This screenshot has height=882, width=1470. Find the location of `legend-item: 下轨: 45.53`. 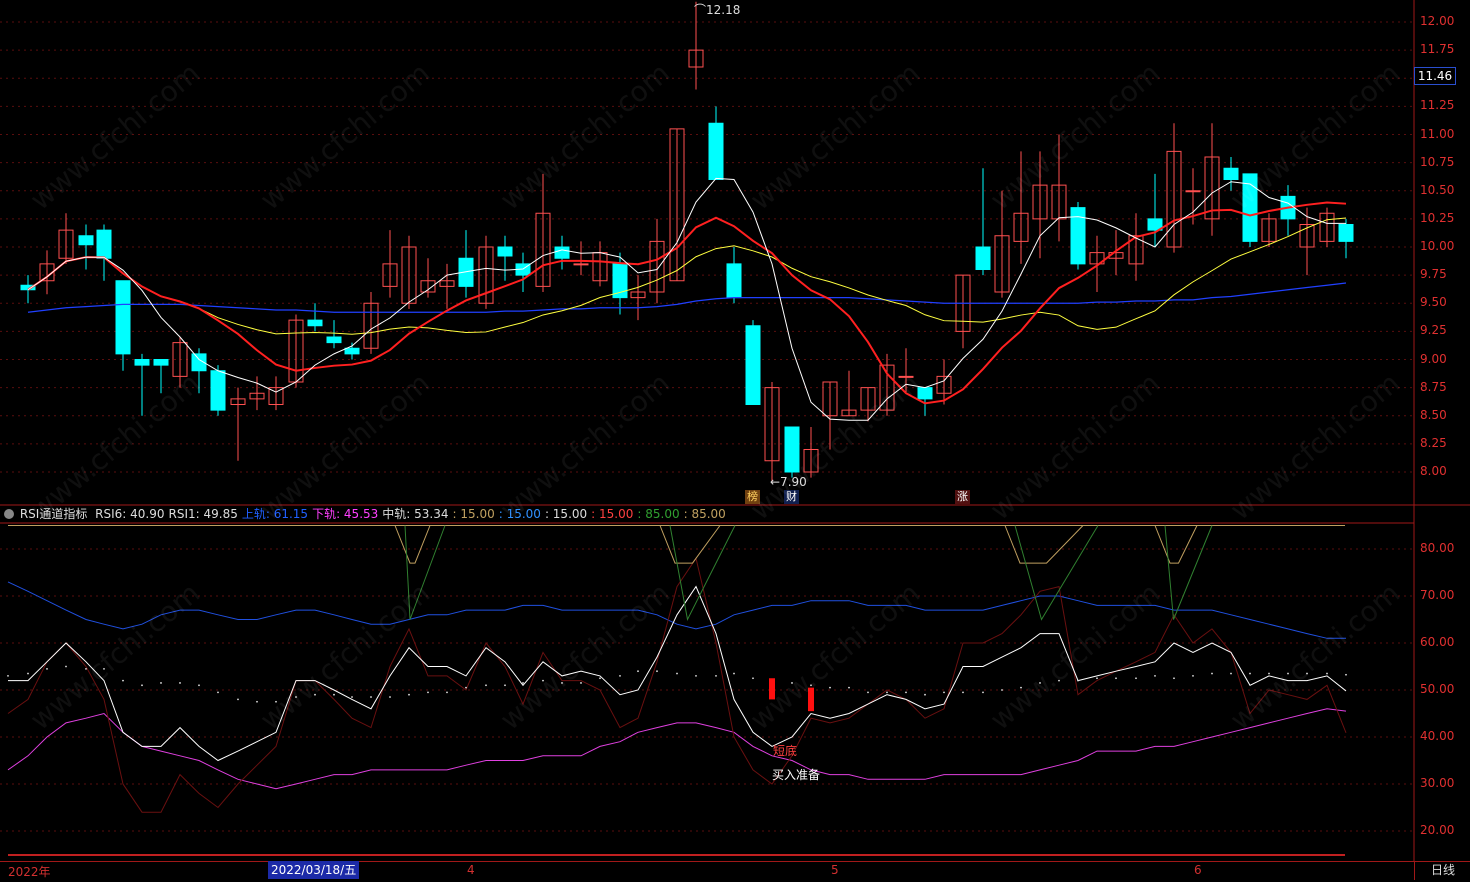

legend-item: 下轨: 45.53 is located at coordinates (345, 514).